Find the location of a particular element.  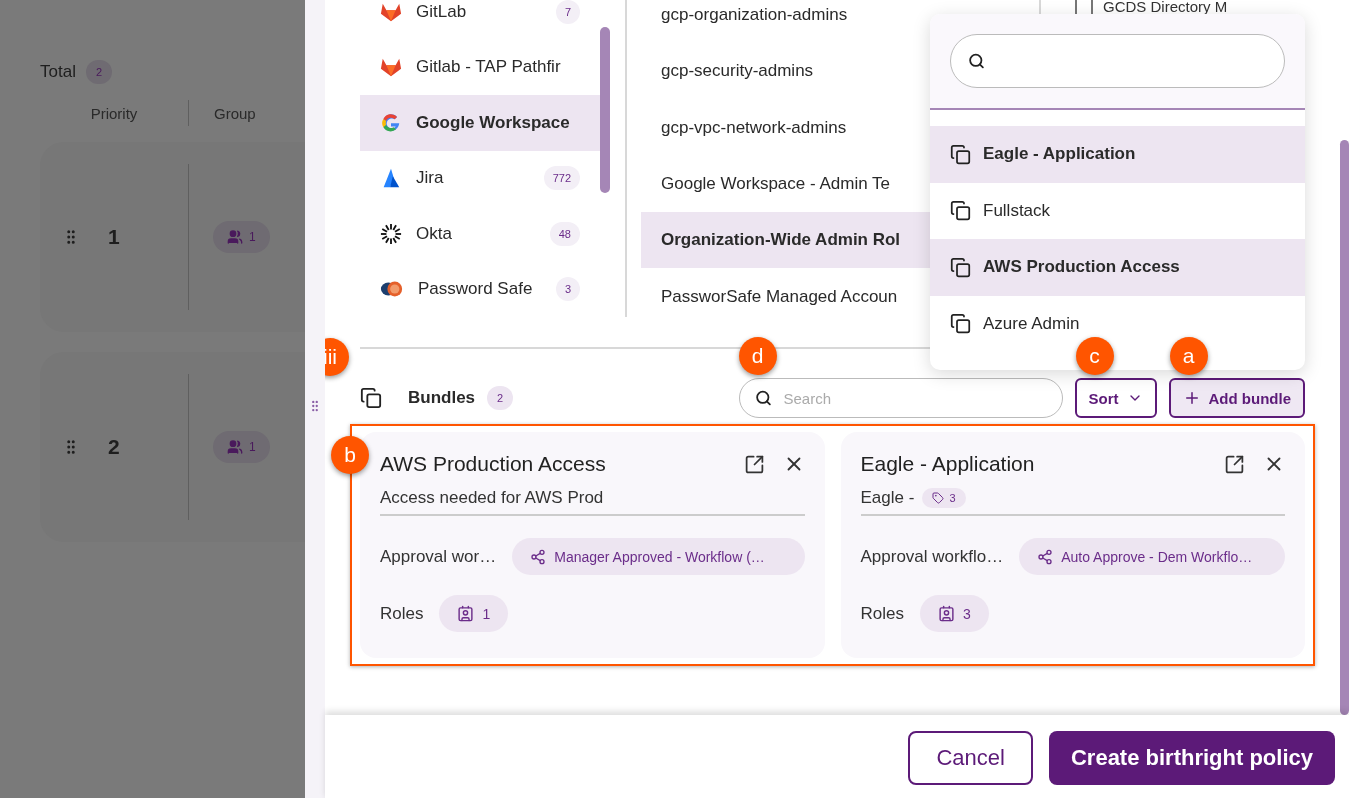

app-count: 772 is located at coordinates (561, 178).